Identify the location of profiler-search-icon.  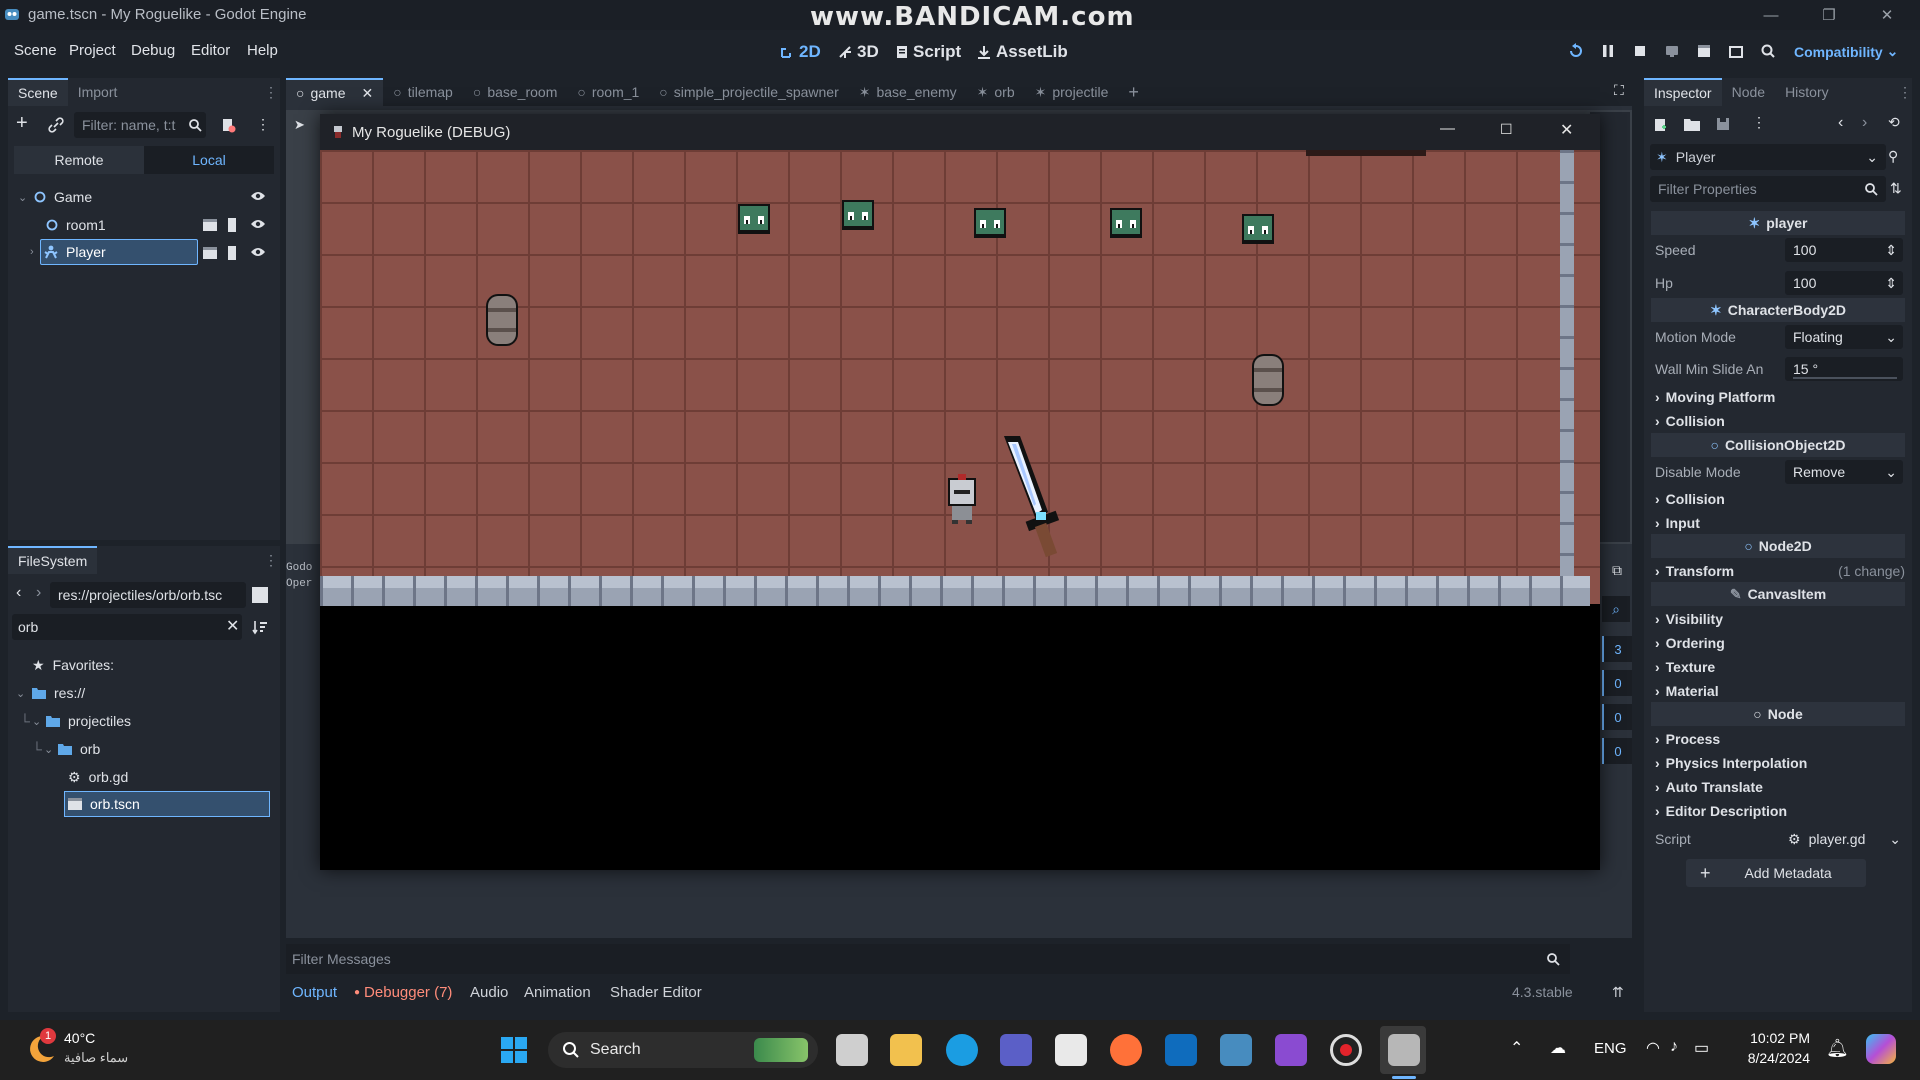
(1768, 51).